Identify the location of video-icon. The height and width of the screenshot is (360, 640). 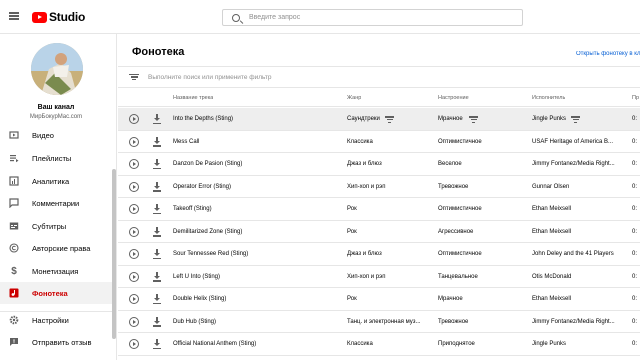
(14, 135).